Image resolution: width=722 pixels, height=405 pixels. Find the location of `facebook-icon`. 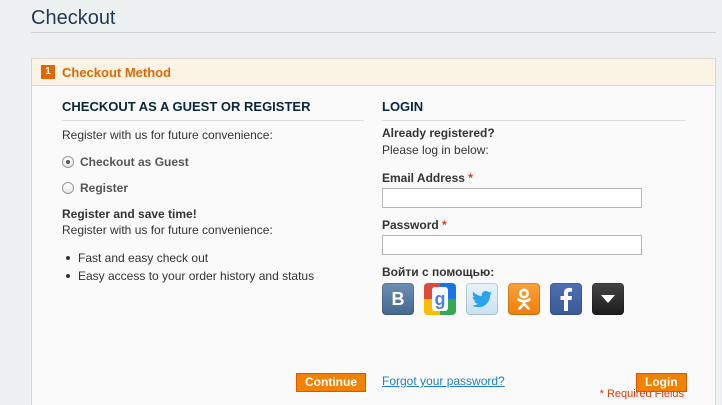

facebook-icon is located at coordinates (566, 299).